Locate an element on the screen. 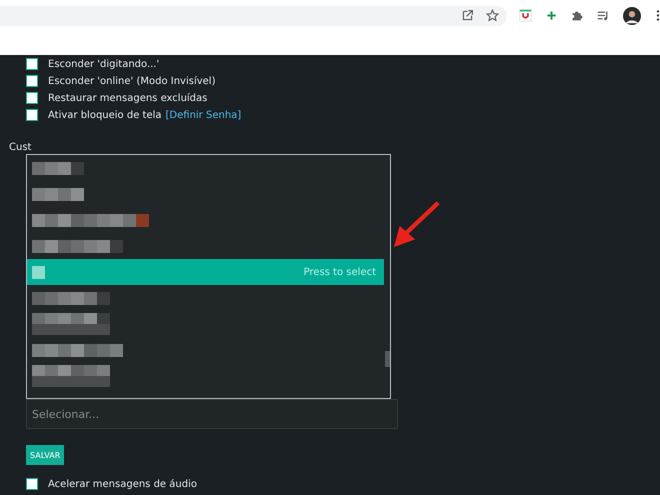 This screenshot has width=660, height=495. menu-icon is located at coordinates (658, 15).